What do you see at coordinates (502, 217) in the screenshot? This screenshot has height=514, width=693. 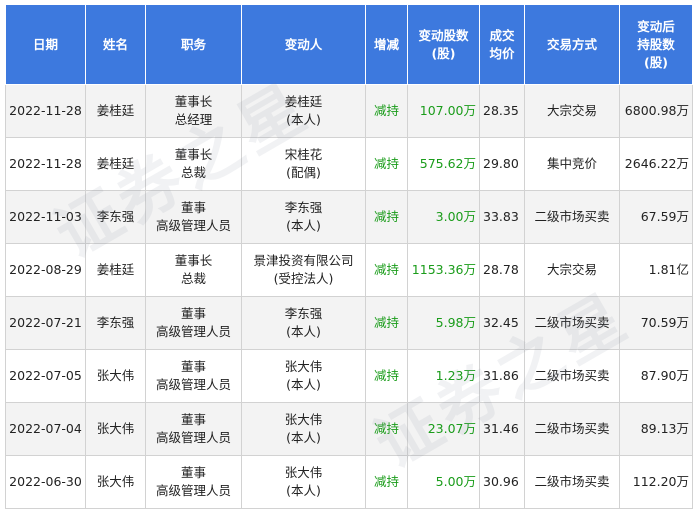 I see `cell-avg-price: 33.83` at bounding box center [502, 217].